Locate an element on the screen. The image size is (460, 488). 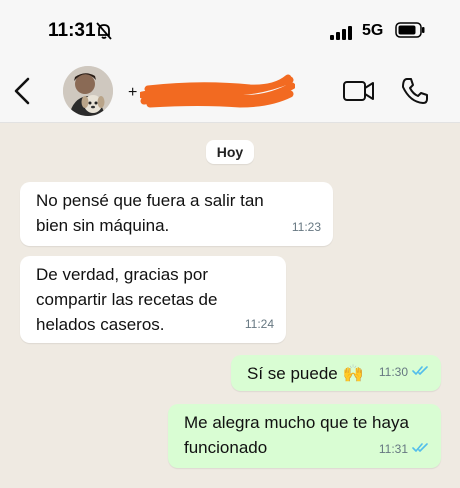
outgoing-message: Sí se puede 🙌 11:30 is located at coordinates (336, 373).